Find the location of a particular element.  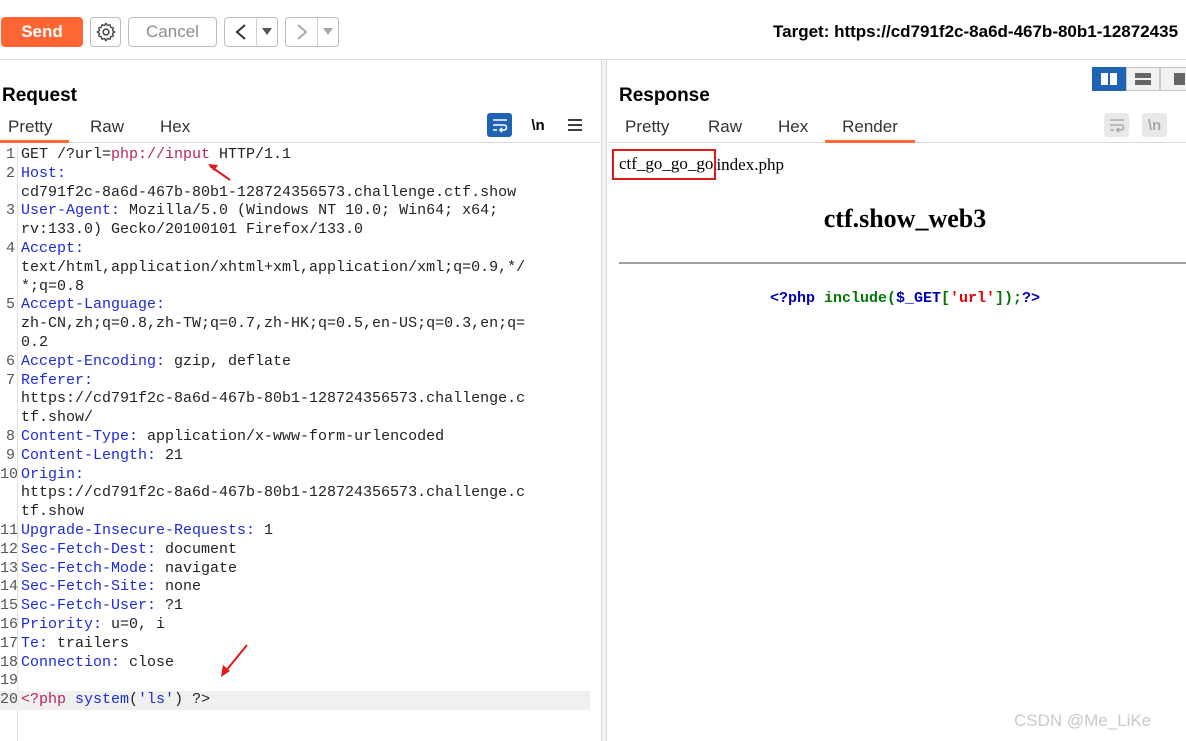

newline-icon: \n is located at coordinates (538, 125).